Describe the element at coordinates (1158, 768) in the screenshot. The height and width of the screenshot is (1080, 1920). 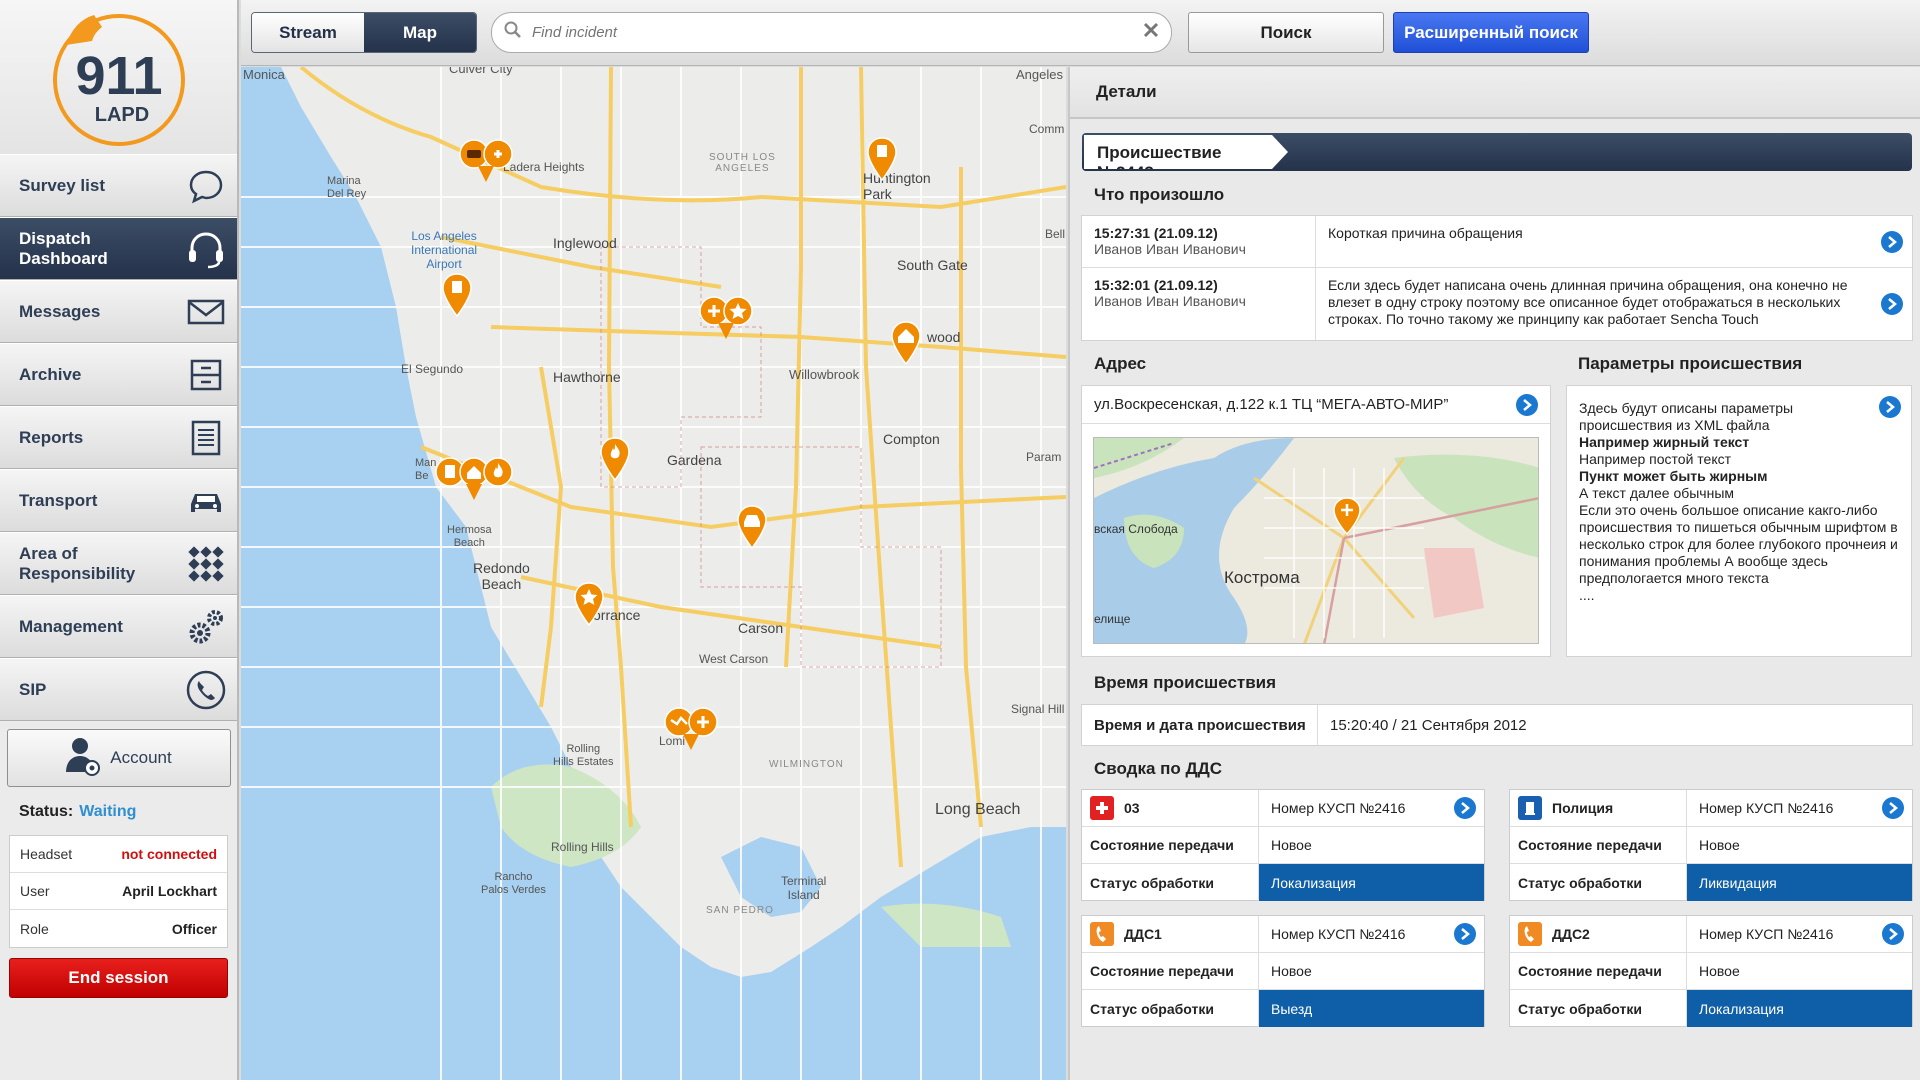
I see `summary-title: Сводка по ДДС` at that location.